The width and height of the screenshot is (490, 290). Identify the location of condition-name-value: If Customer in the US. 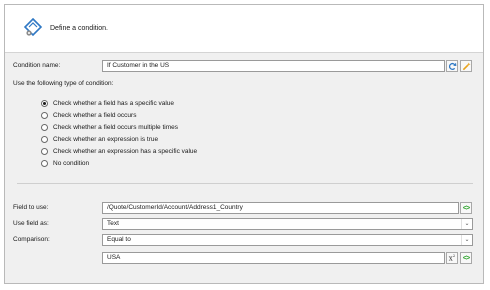
(138, 65).